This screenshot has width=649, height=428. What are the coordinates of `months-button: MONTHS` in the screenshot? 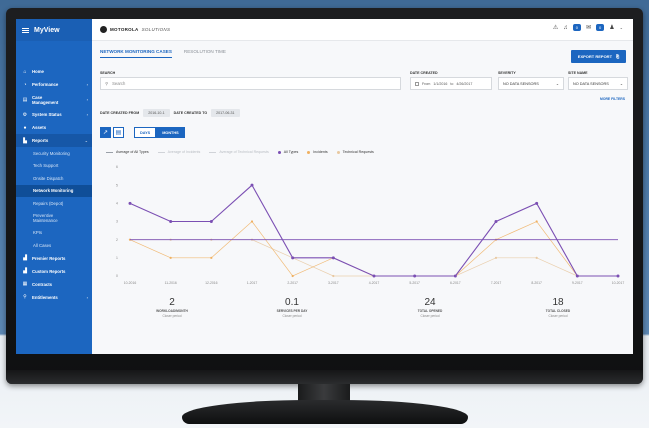 It's located at (170, 132).